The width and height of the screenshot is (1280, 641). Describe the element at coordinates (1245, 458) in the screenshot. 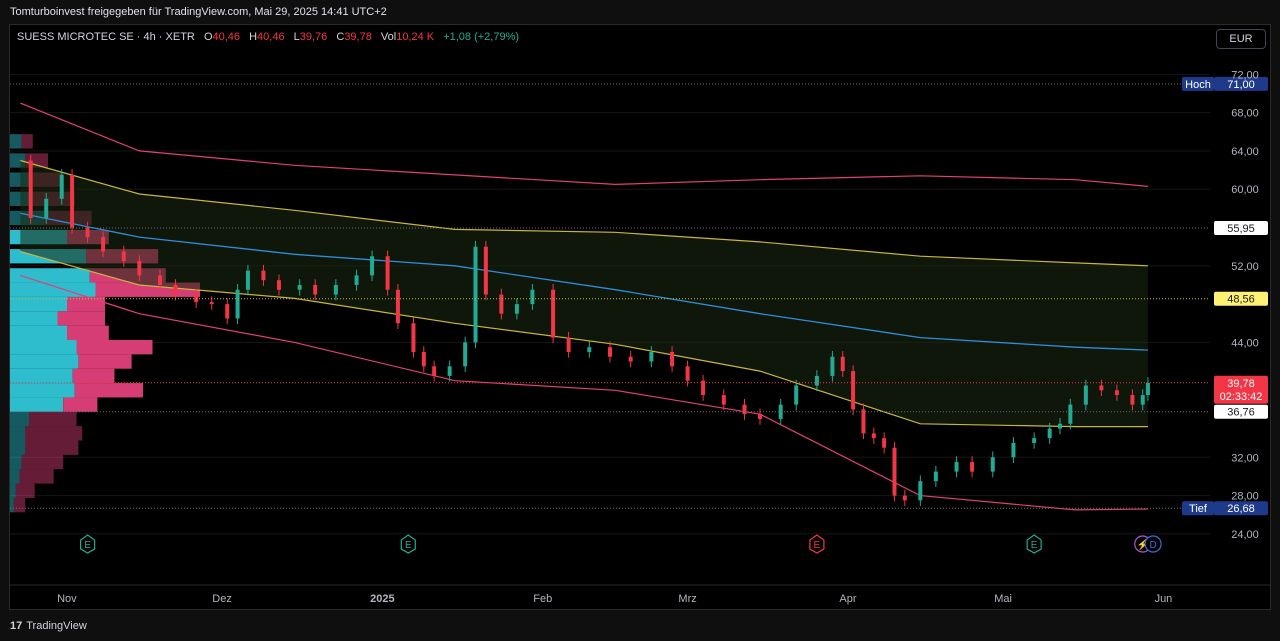

I see `y-tick-label: 32,00` at that location.